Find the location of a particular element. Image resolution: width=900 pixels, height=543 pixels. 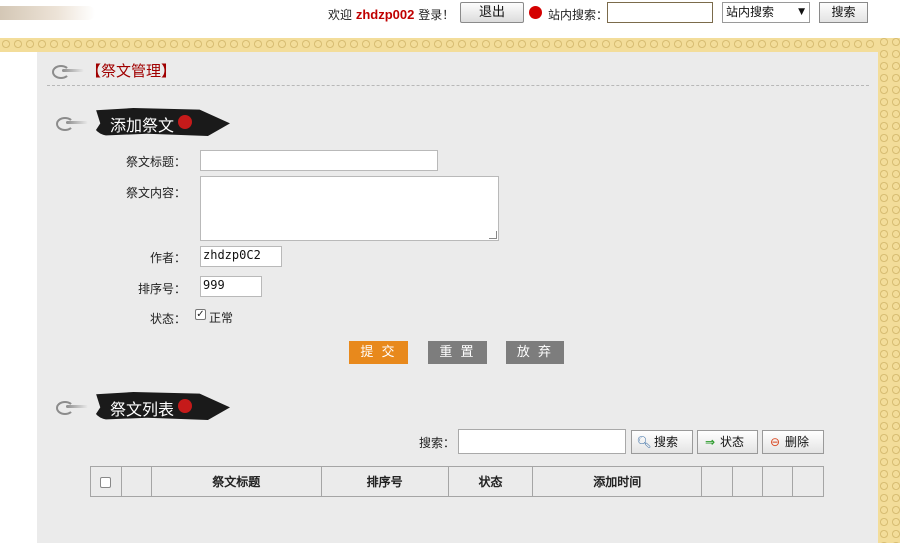

select-all-checkbox is located at coordinates (106, 482).